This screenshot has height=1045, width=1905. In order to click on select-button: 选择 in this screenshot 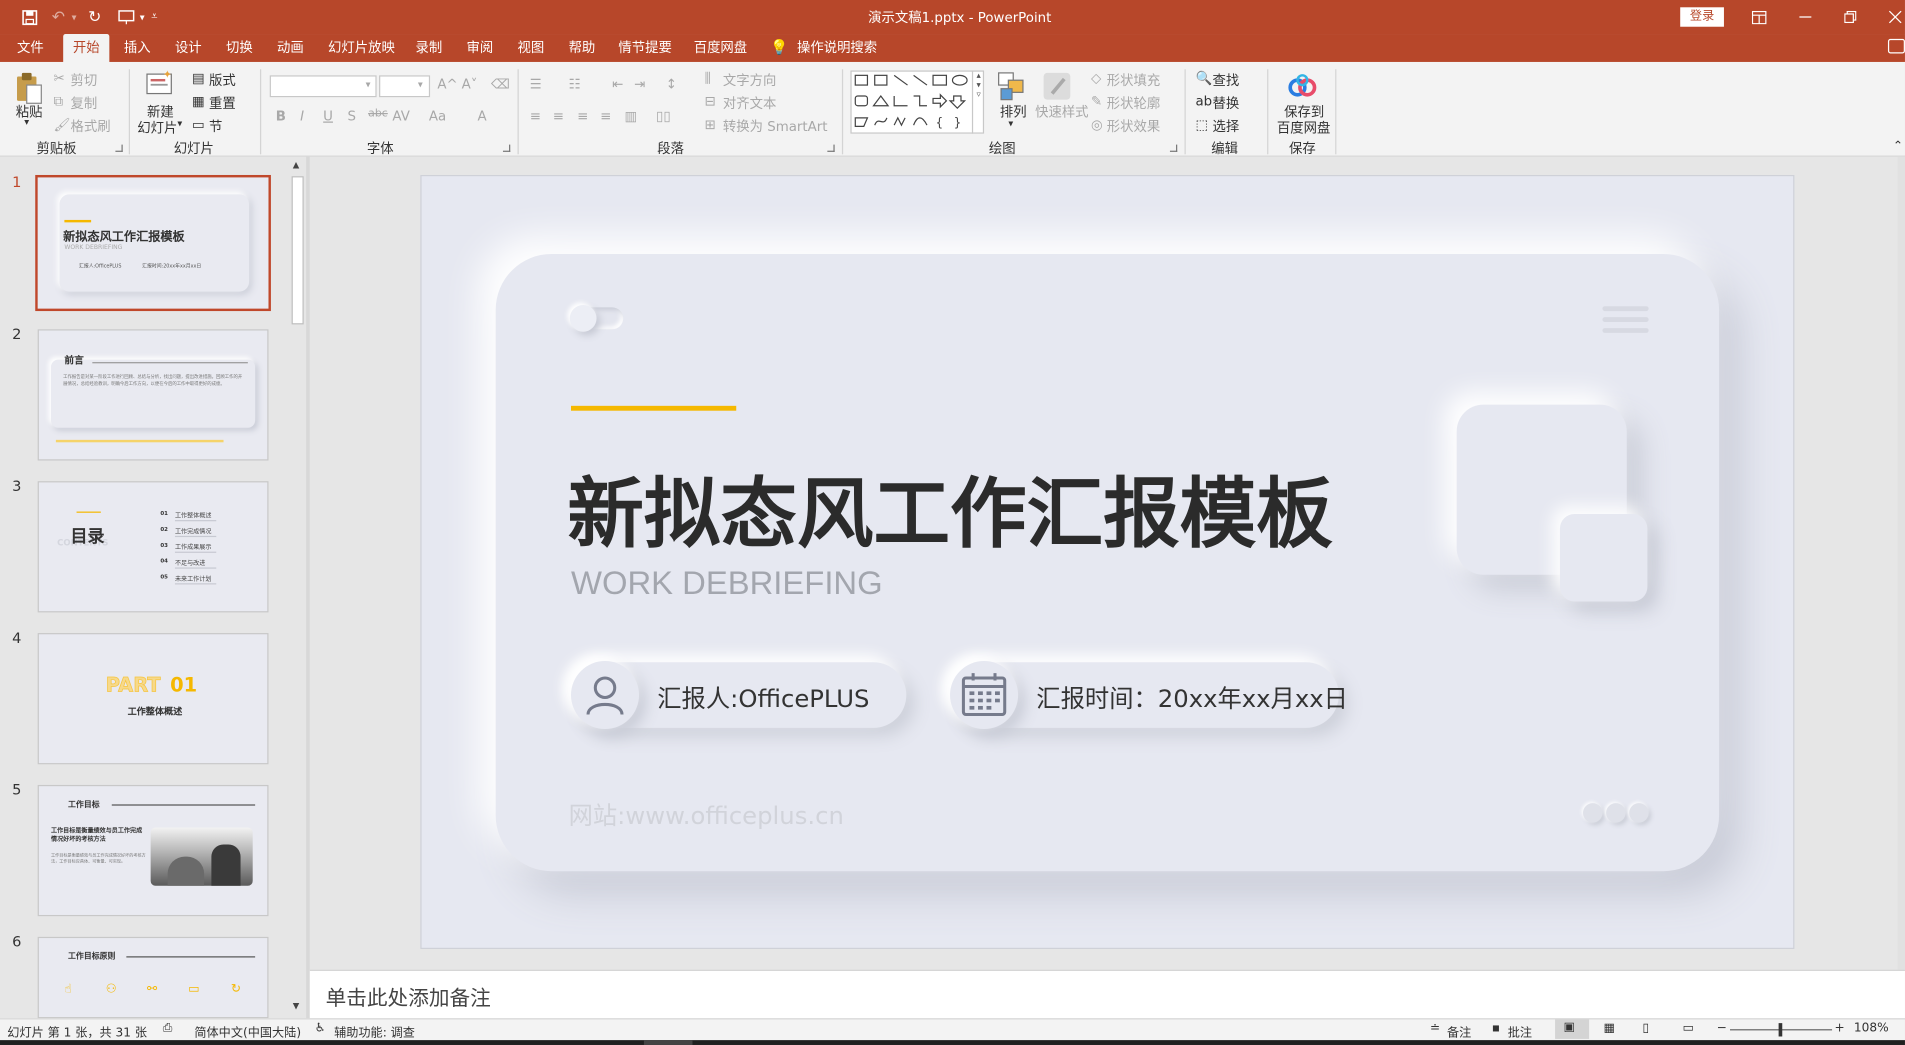, I will do `click(1225, 126)`.